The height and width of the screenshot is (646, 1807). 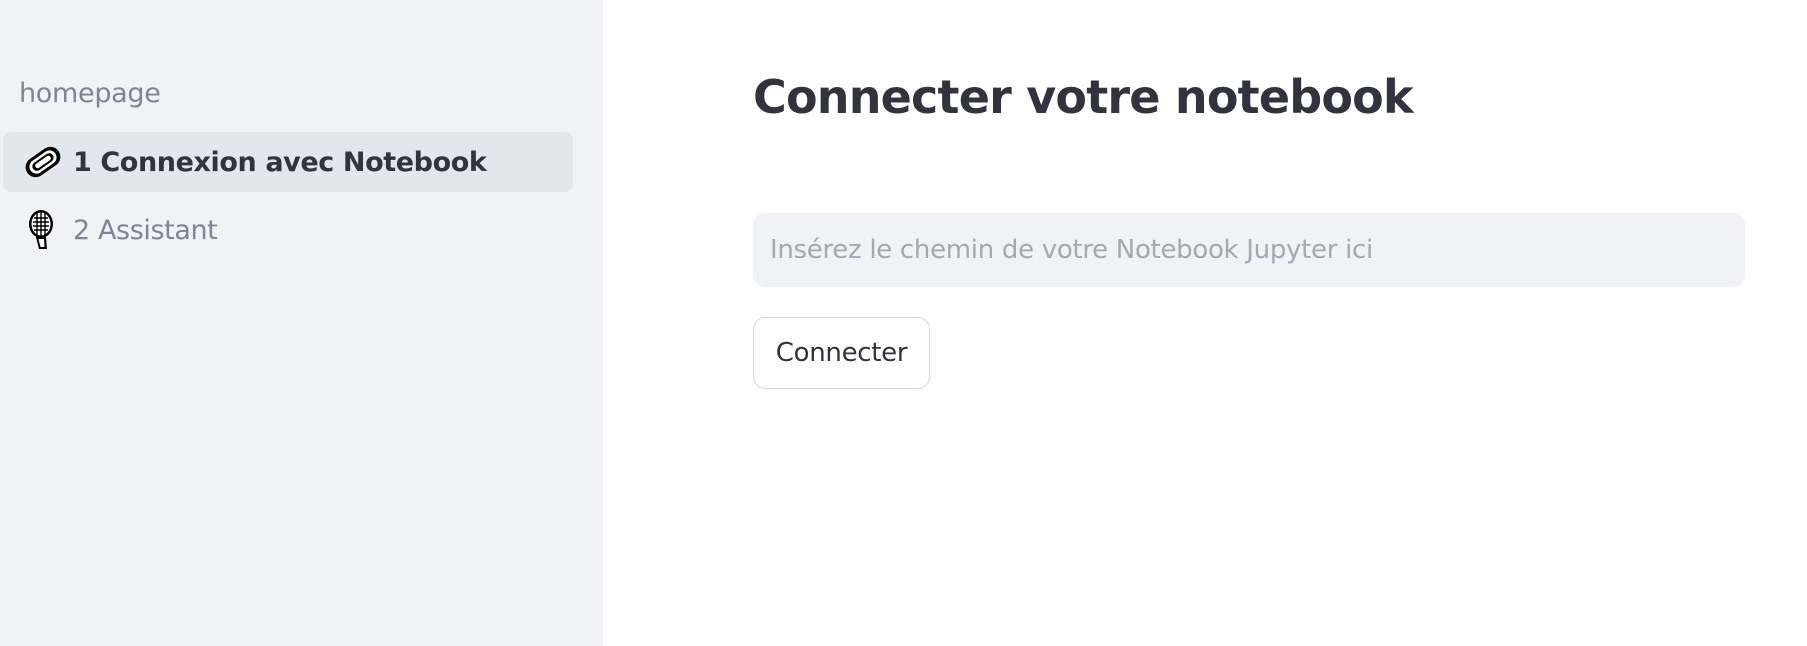 What do you see at coordinates (43, 230) in the screenshot?
I see `microphone-icon` at bounding box center [43, 230].